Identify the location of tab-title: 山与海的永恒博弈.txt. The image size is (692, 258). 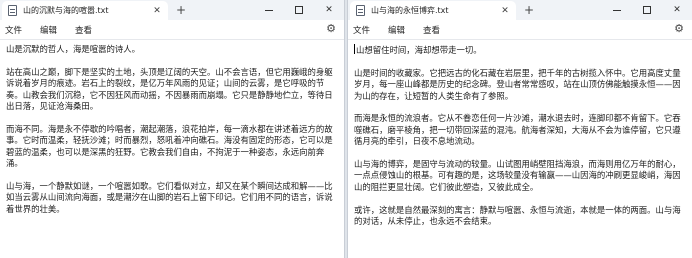
(410, 10).